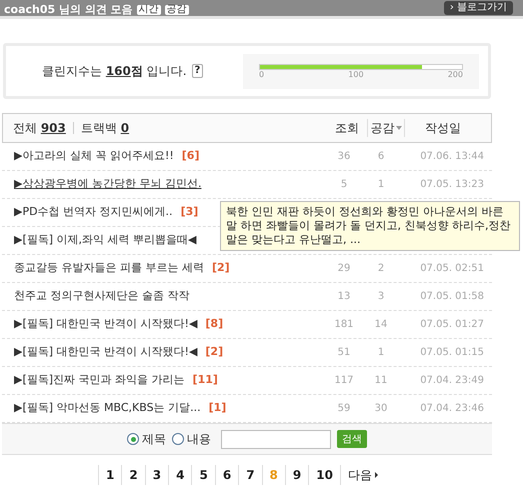 The image size is (523, 496). What do you see at coordinates (381, 297) in the screenshot?
I see `like-count: 3` at bounding box center [381, 297].